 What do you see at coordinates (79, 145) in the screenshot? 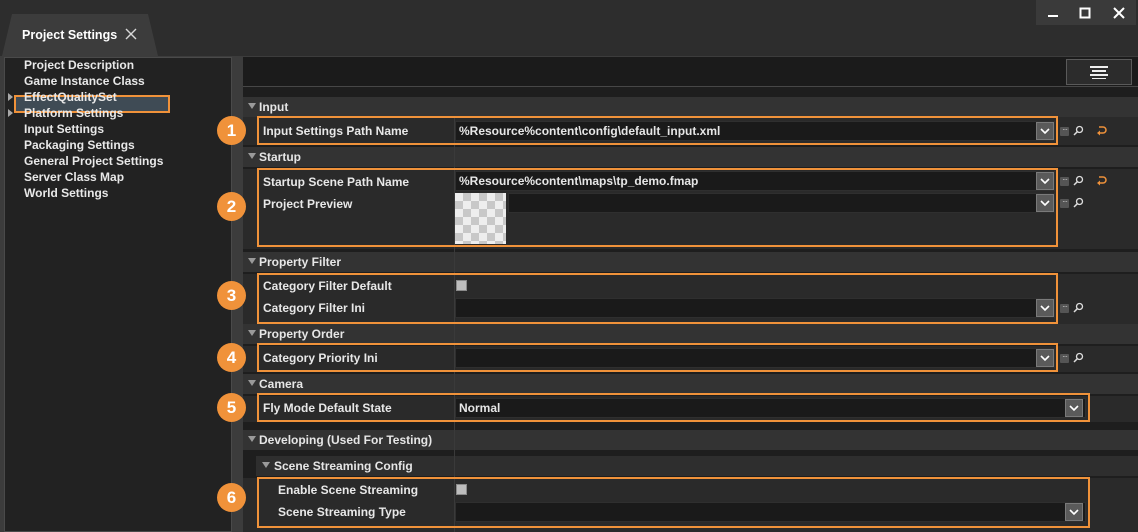
I see `sidebar-item-packaging-settings: Packaging Settings` at bounding box center [79, 145].